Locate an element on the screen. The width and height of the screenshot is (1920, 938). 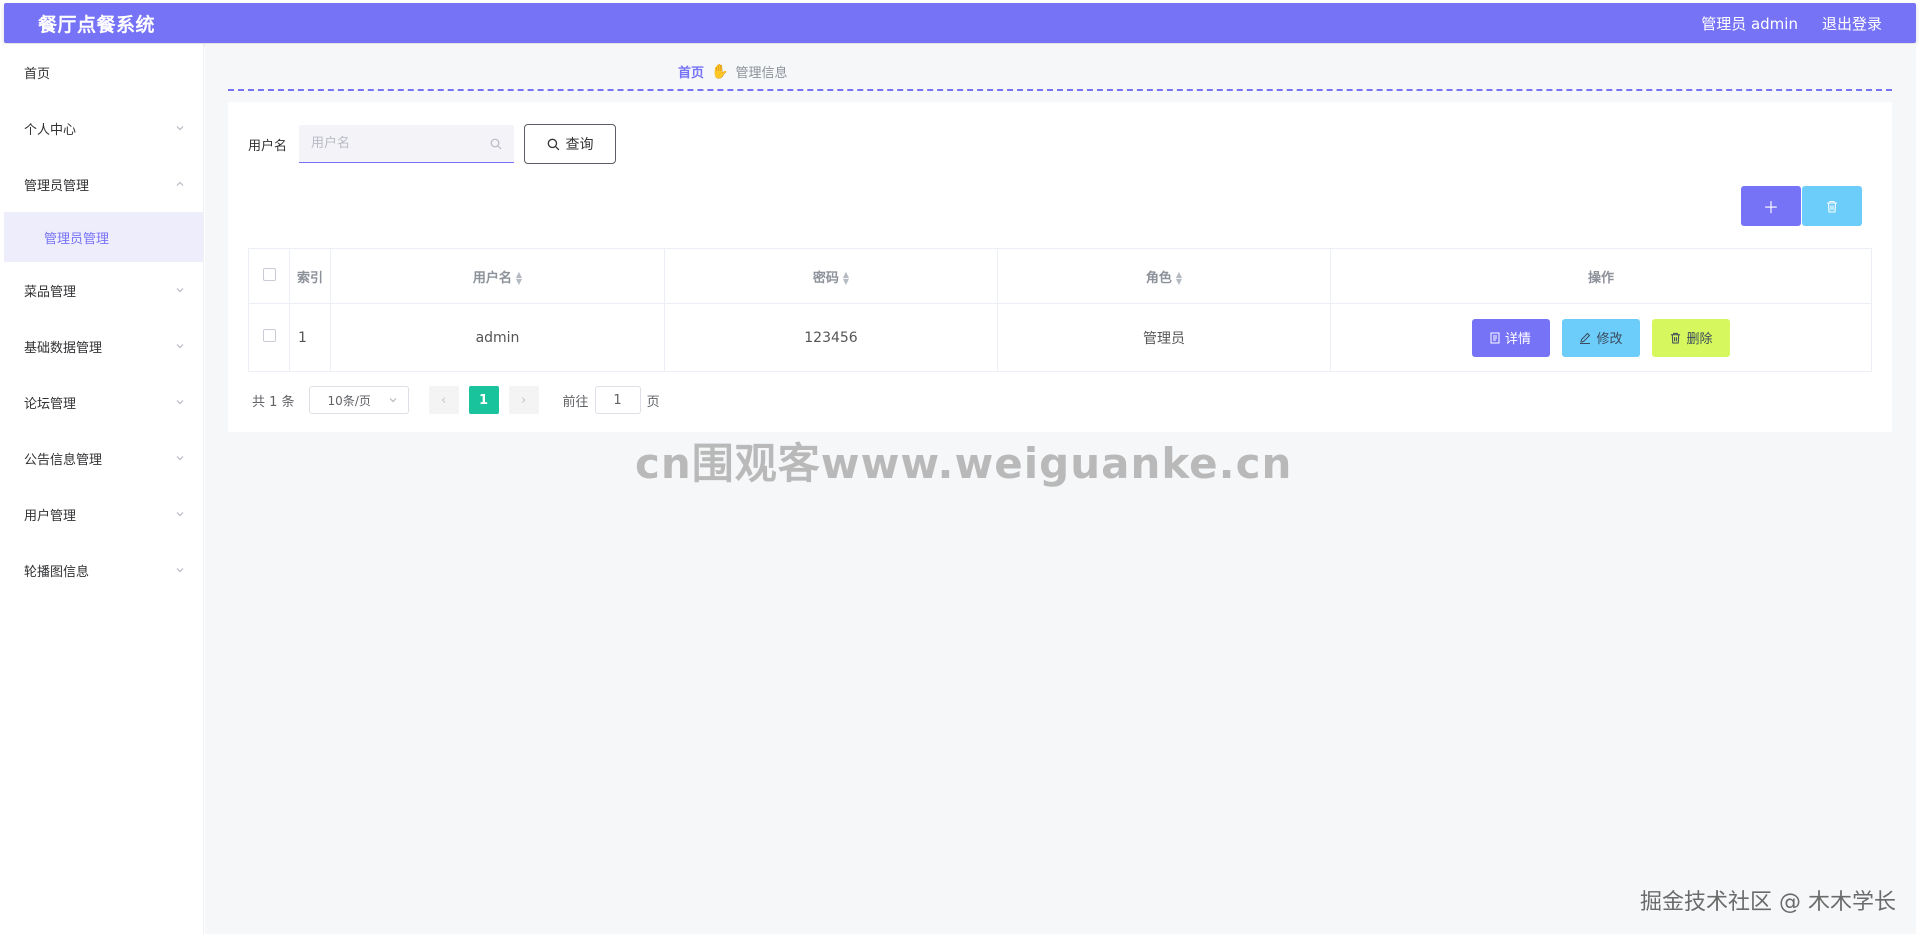
sidebar-item-label: 个人中心 is located at coordinates (50, 130).